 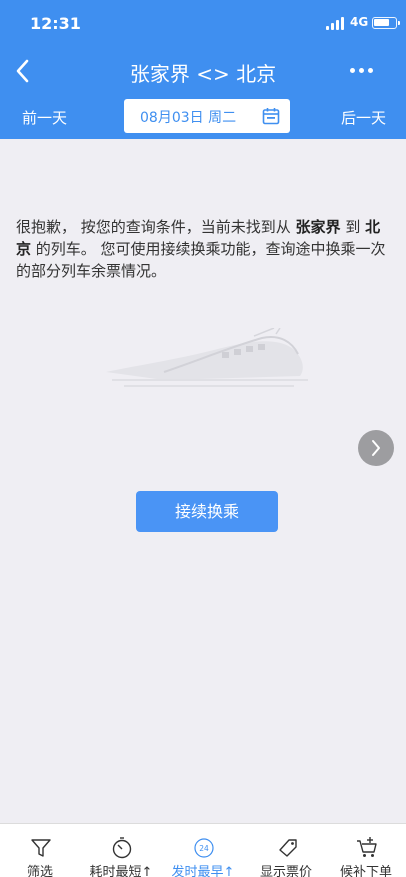 What do you see at coordinates (271, 116) in the screenshot?
I see `calendar-icon` at bounding box center [271, 116].